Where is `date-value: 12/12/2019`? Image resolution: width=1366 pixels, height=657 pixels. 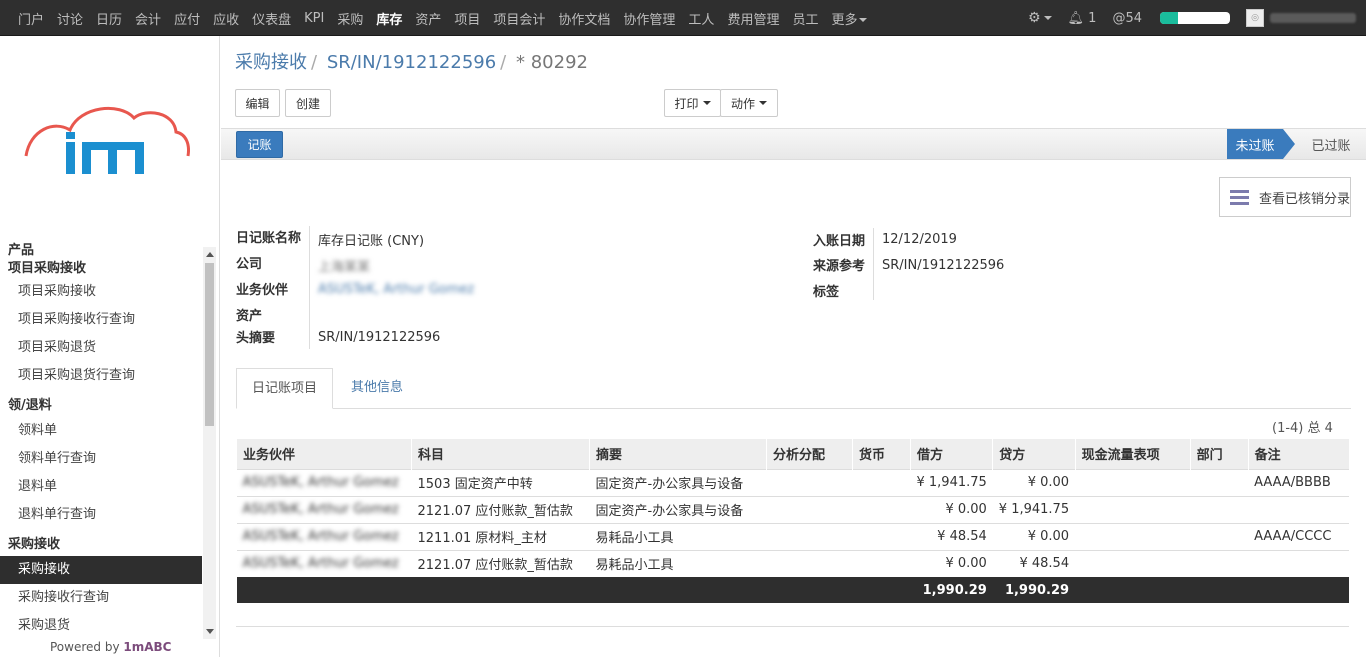
date-value: 12/12/2019 is located at coordinates (919, 239).